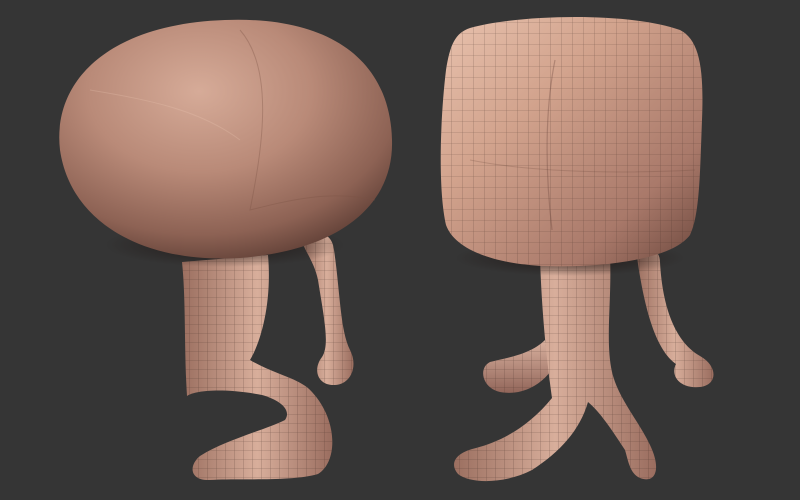 This screenshot has width=800, height=500. Describe the element at coordinates (257, 368) in the screenshot. I see `left-model-front-leg` at that location.